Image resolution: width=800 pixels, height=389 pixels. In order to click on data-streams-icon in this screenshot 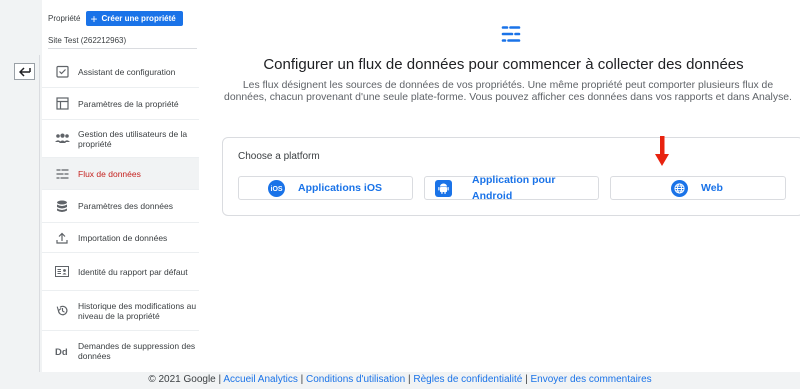, I will do `click(62, 174)`.